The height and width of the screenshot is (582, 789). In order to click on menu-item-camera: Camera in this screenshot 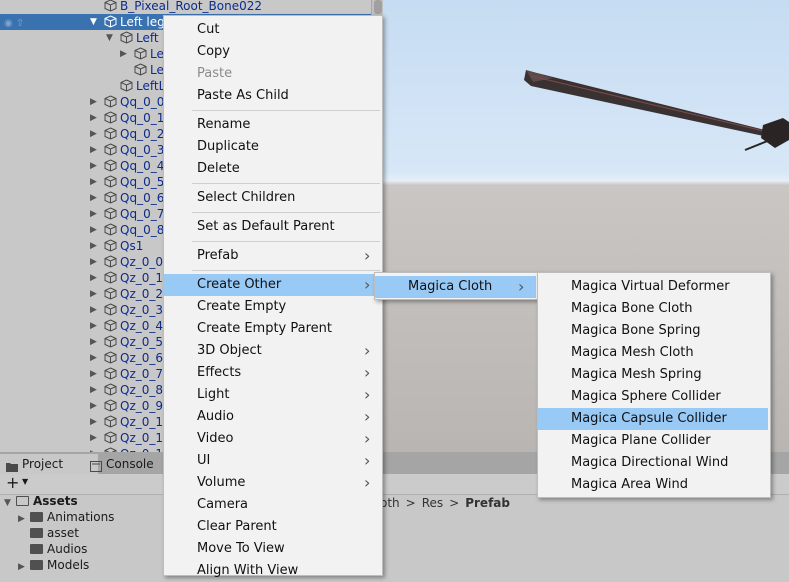, I will do `click(273, 505)`.